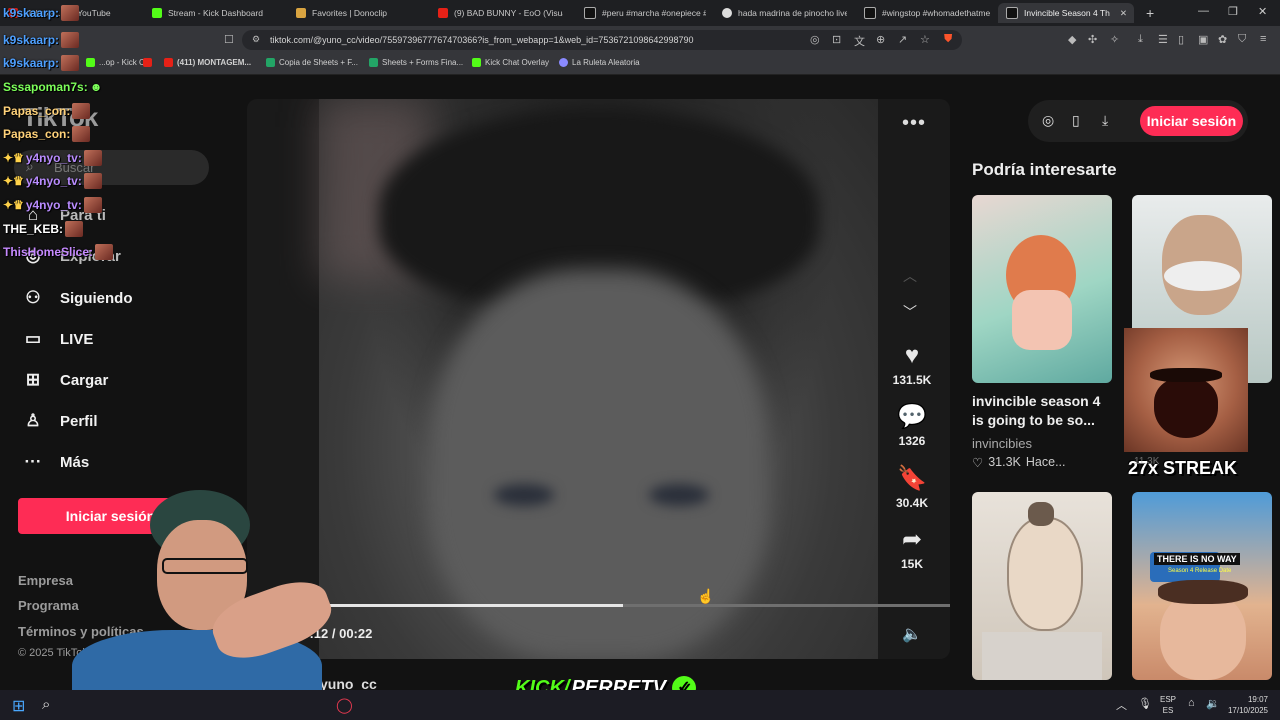 This screenshot has height=720, width=1280. I want to click on chat-message: ThisHomeSlice:, so click(58, 252).